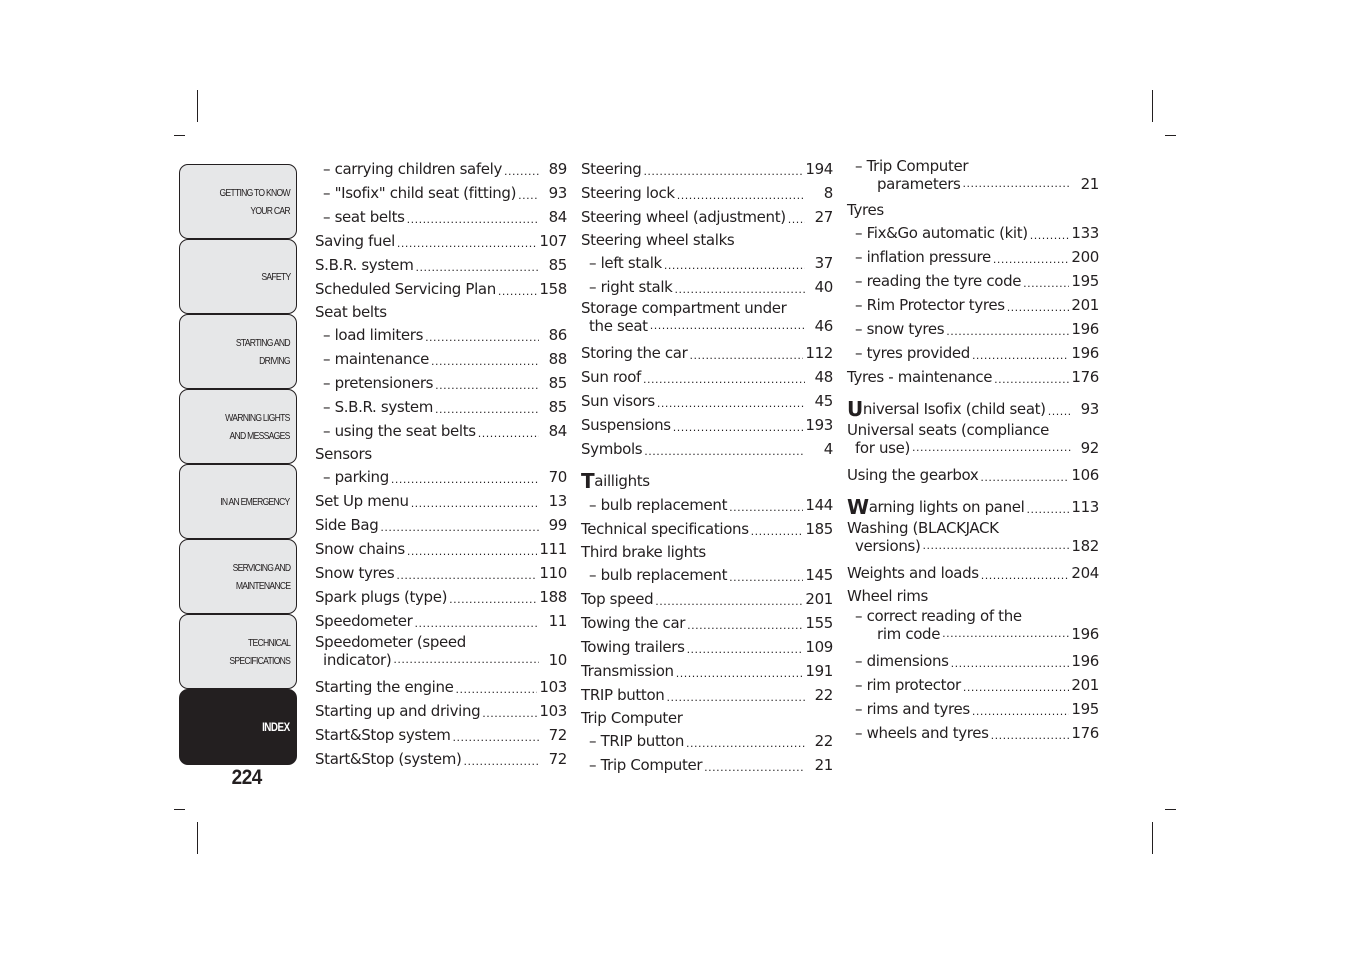 This screenshot has height=954, width=1350. I want to click on index-entry: – seat belts 84, so click(441, 217).